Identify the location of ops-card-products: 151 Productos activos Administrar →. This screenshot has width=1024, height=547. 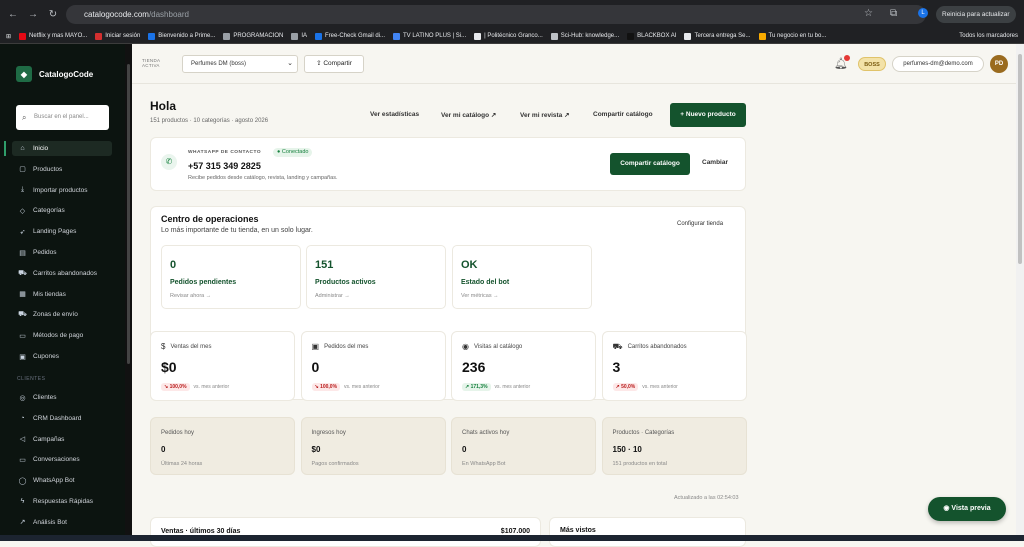
(376, 277).